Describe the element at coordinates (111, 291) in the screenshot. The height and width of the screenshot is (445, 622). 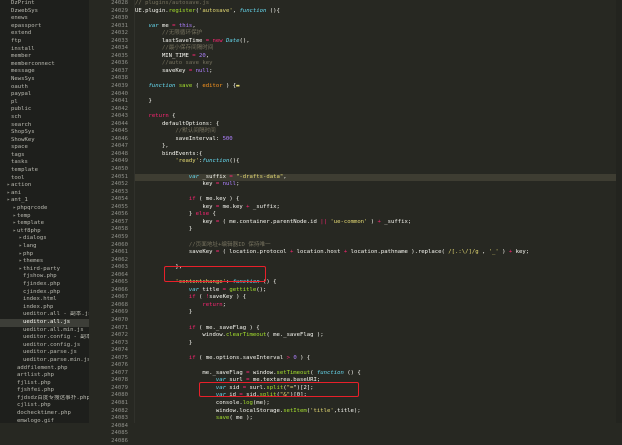
I see `line-number: 24066` at that location.